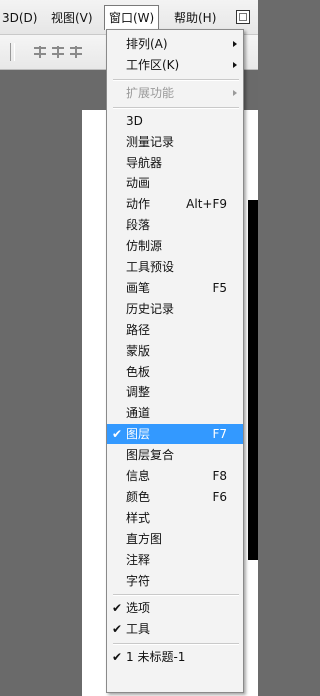 The height and width of the screenshot is (696, 320). Describe the element at coordinates (206, 204) in the screenshot. I see `menu-item-shortcut: Alt+F9` at that location.